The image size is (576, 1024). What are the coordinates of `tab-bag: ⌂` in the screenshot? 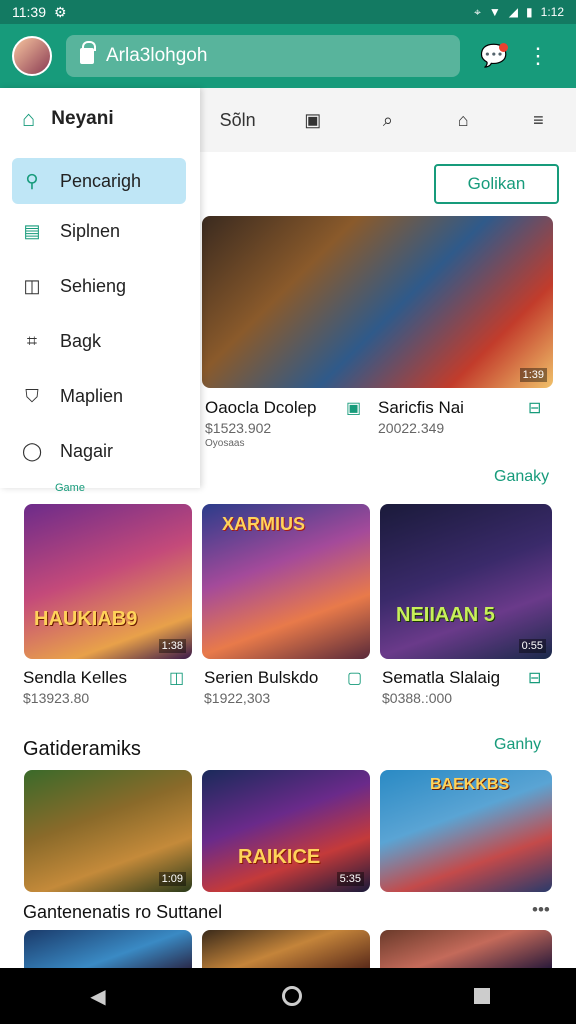 It's located at (463, 120).